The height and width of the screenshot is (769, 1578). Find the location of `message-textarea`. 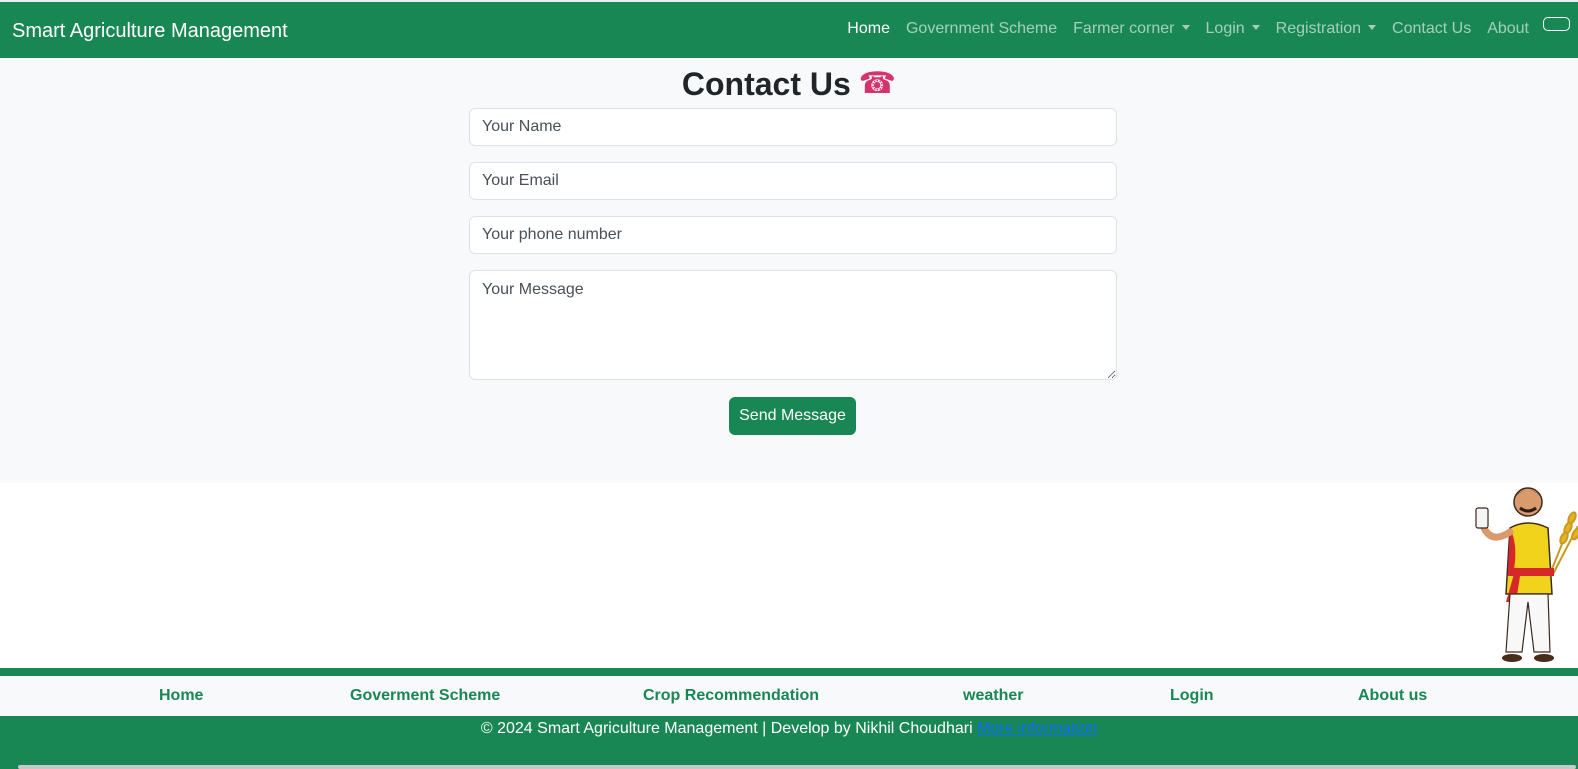

message-textarea is located at coordinates (793, 325).